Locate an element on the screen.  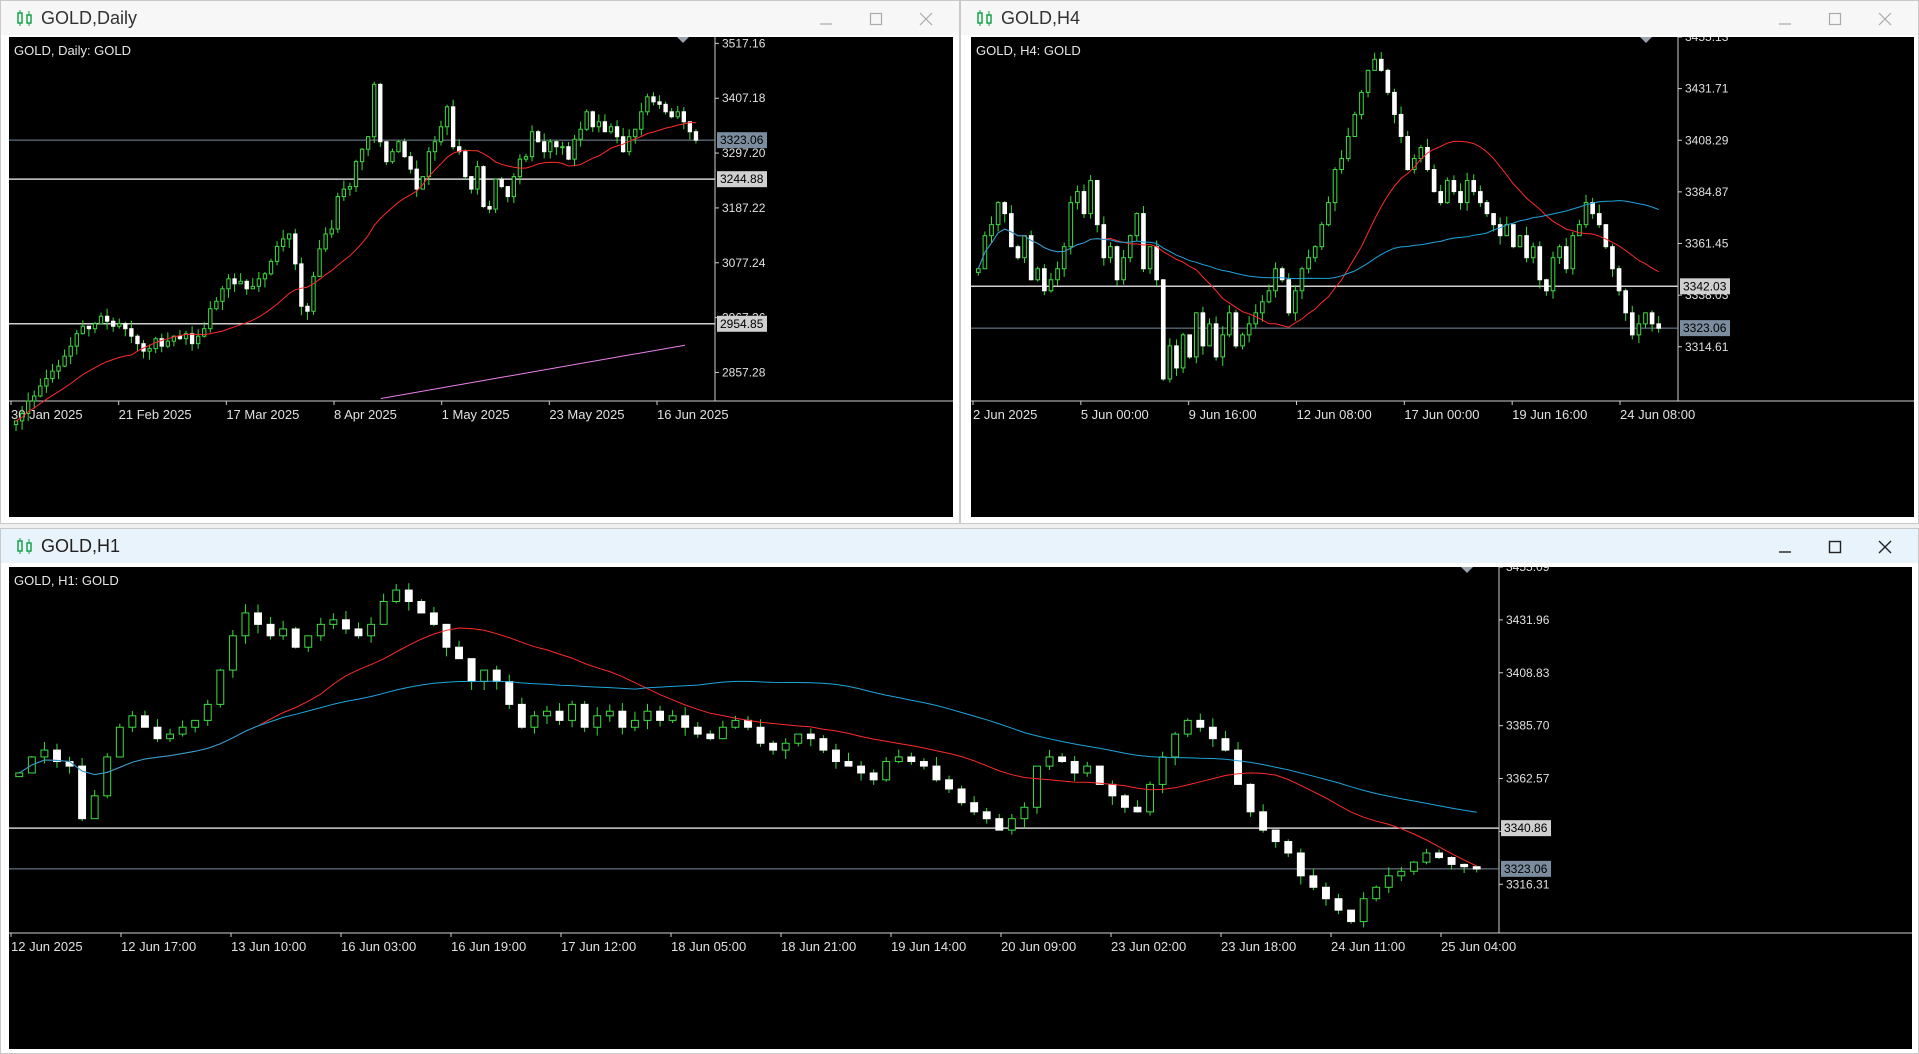
window-titlebar: GOLD,H1 is located at coordinates (959, 546).